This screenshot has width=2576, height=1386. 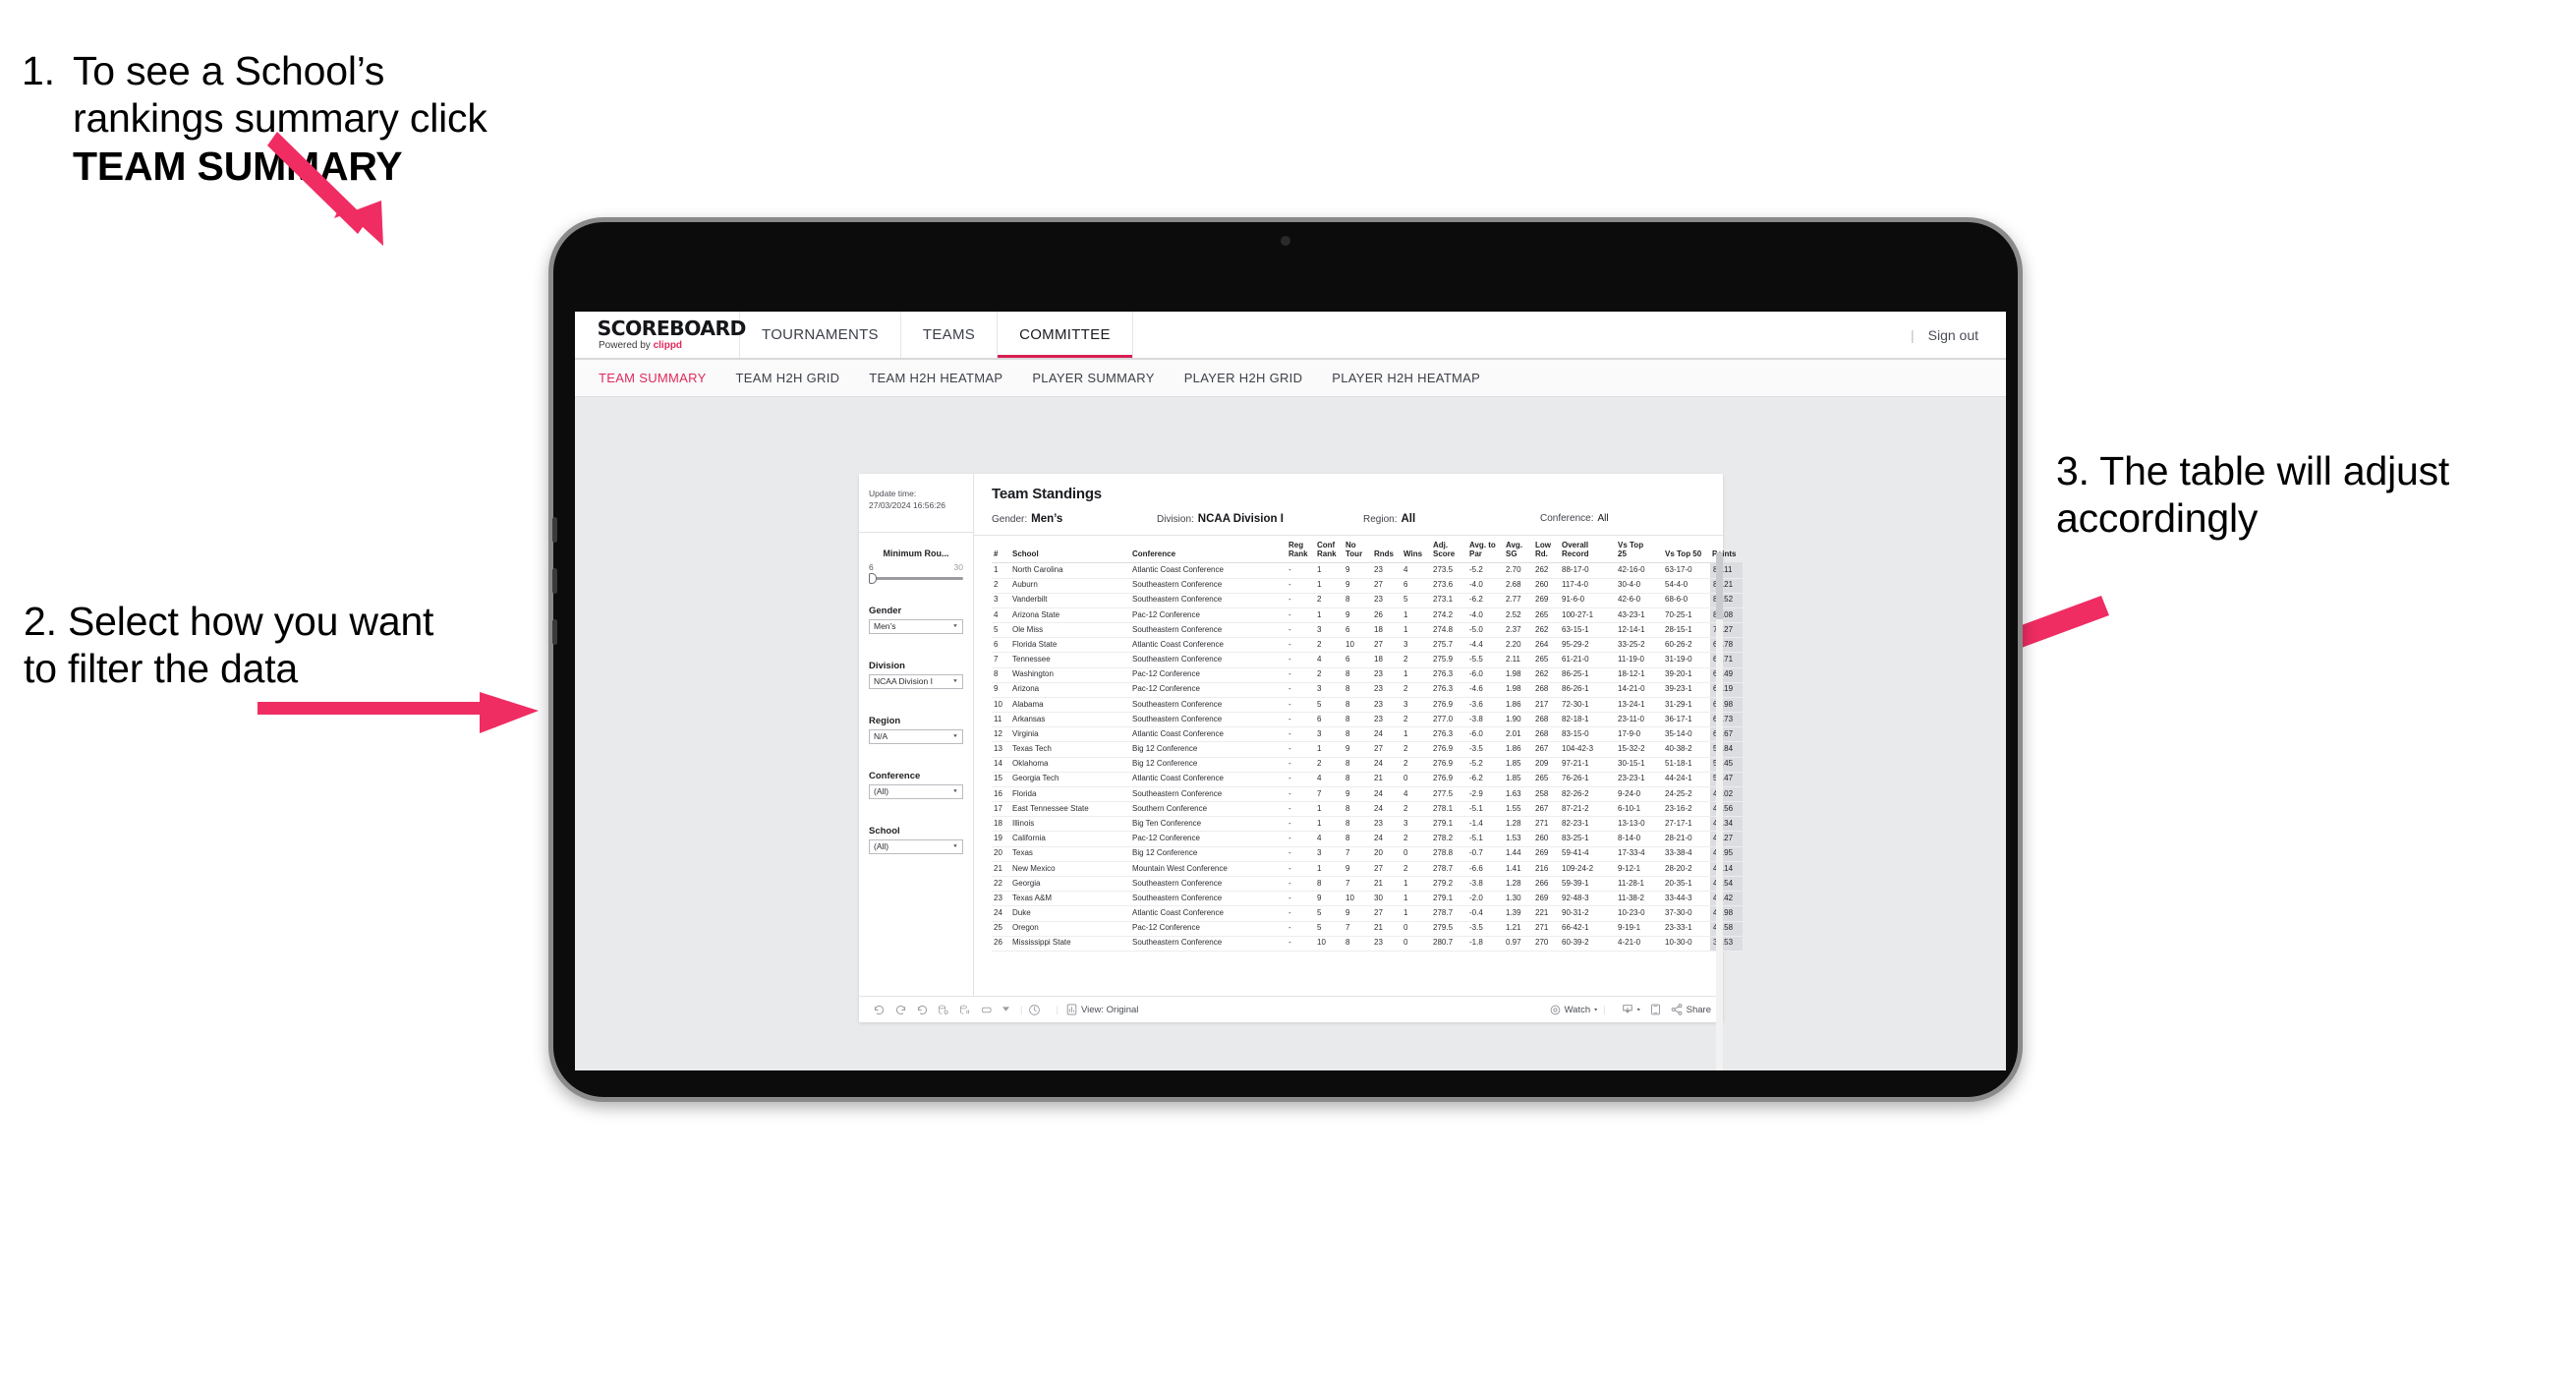 I want to click on filter-conference-select: (All) ▼, so click(x=916, y=791).